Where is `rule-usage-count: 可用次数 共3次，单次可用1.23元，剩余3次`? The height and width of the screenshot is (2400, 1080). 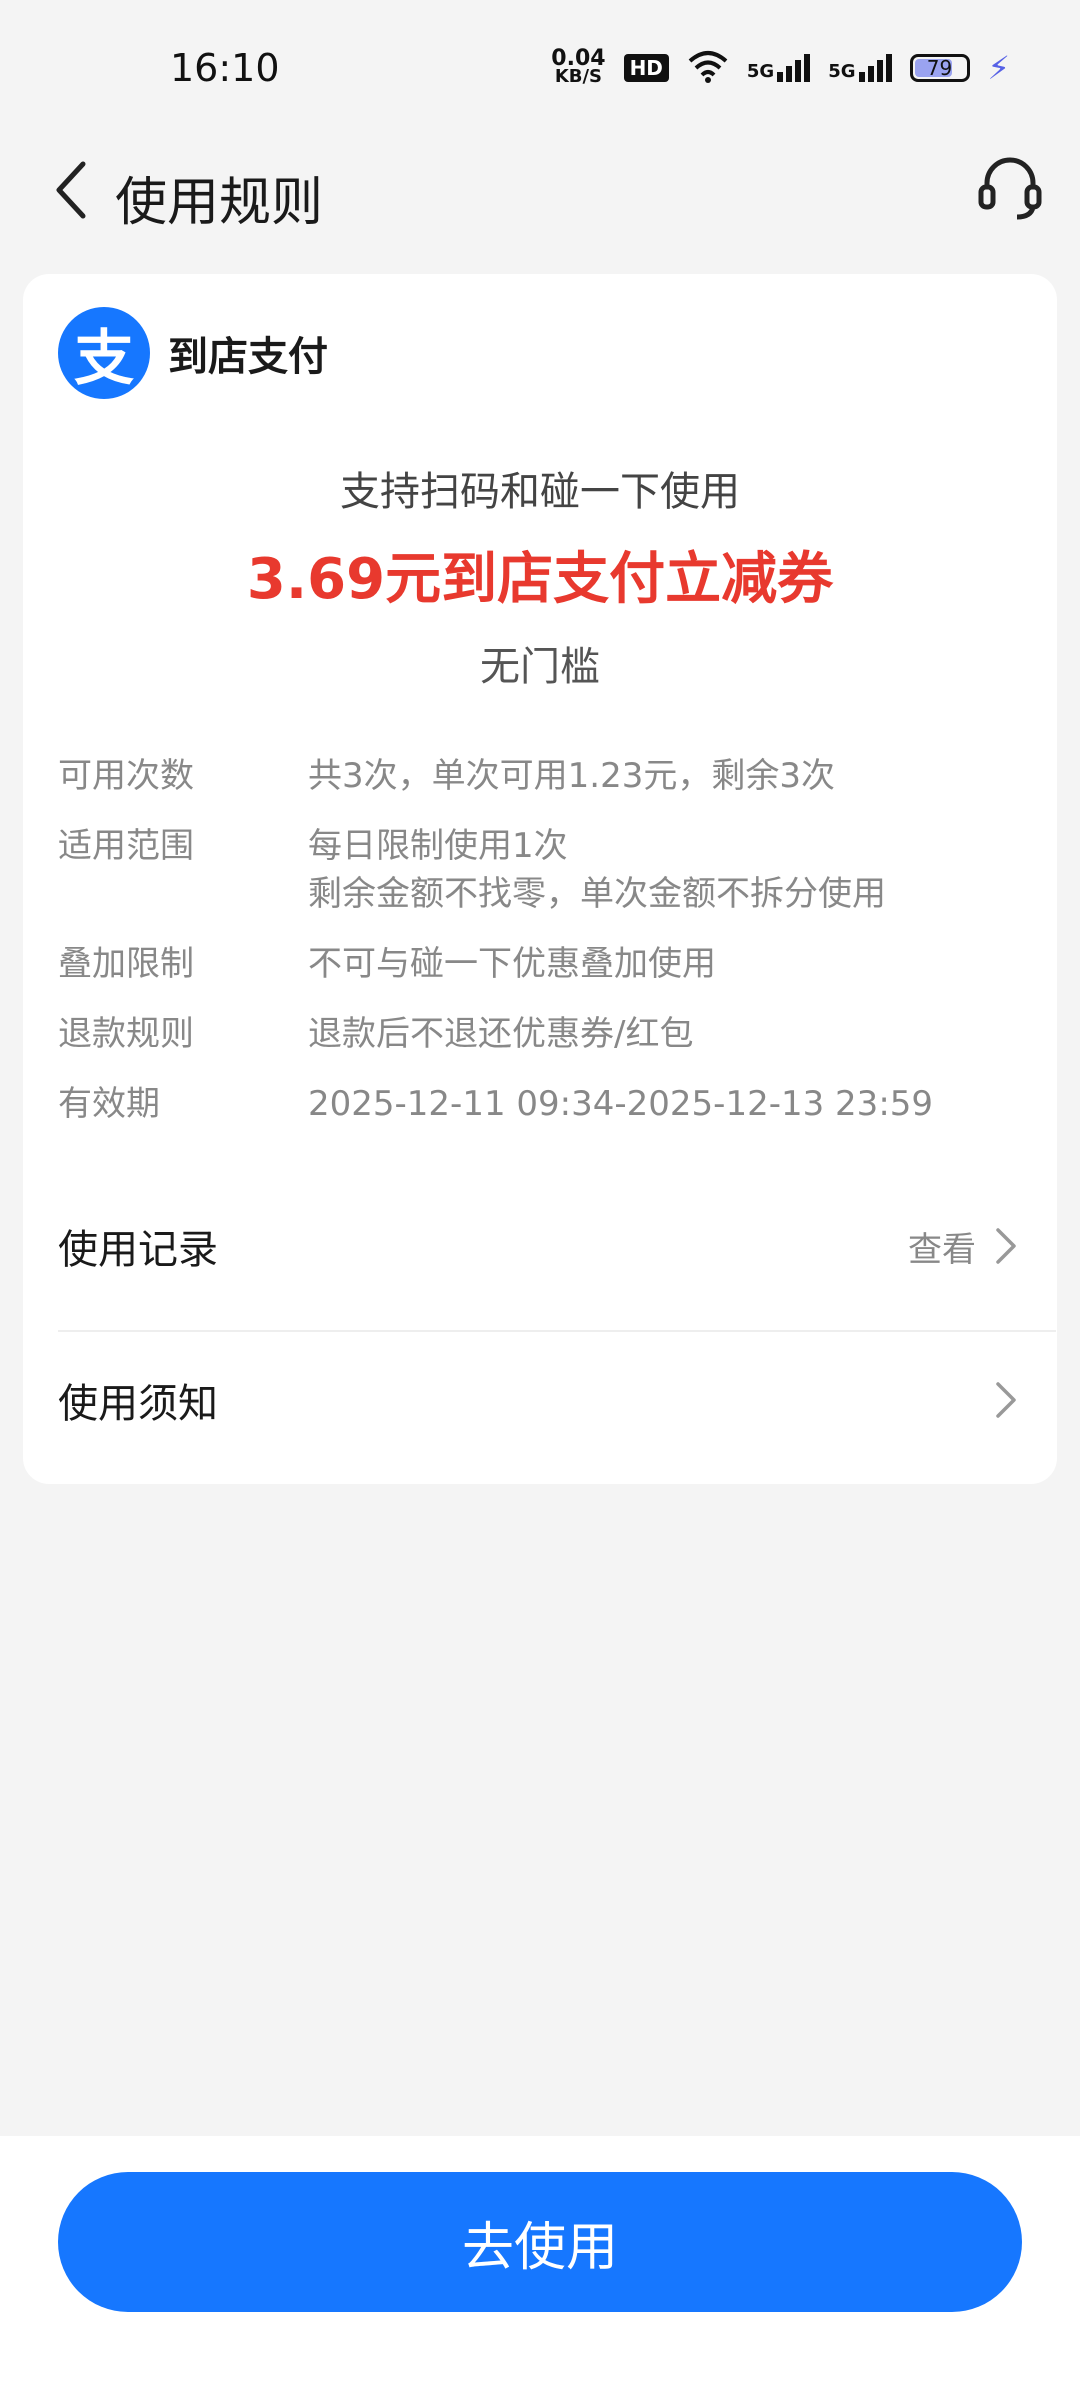 rule-usage-count: 可用次数 共3次，单次可用1.23元，剩余3次 is located at coordinates (538, 776).